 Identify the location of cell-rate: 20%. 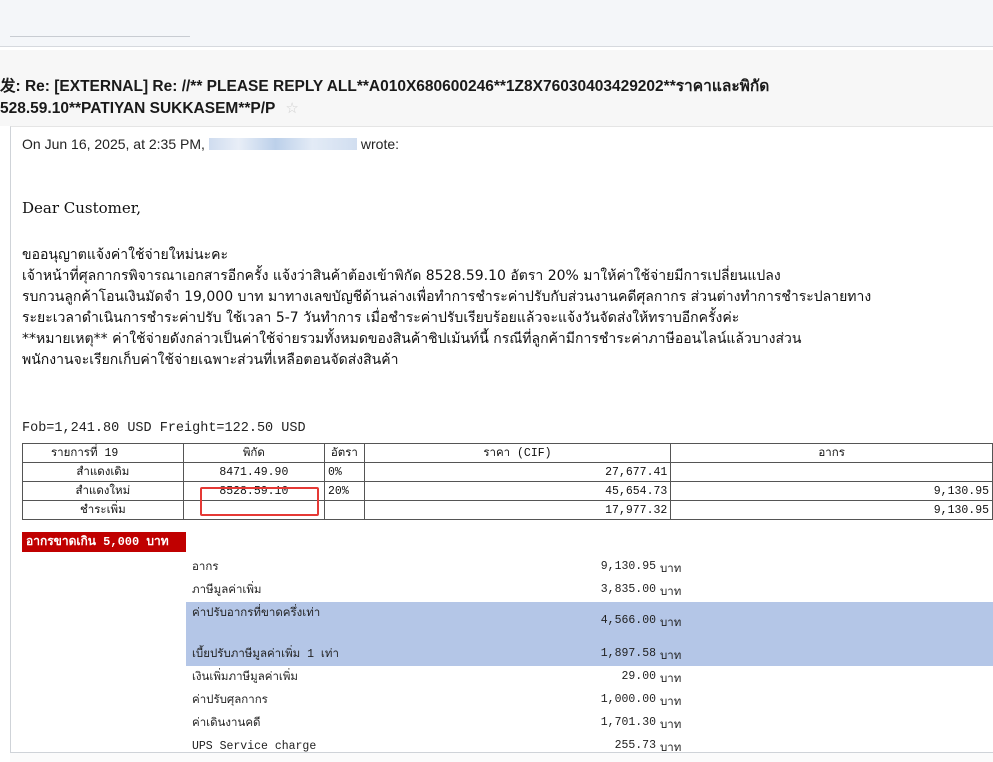
(344, 491).